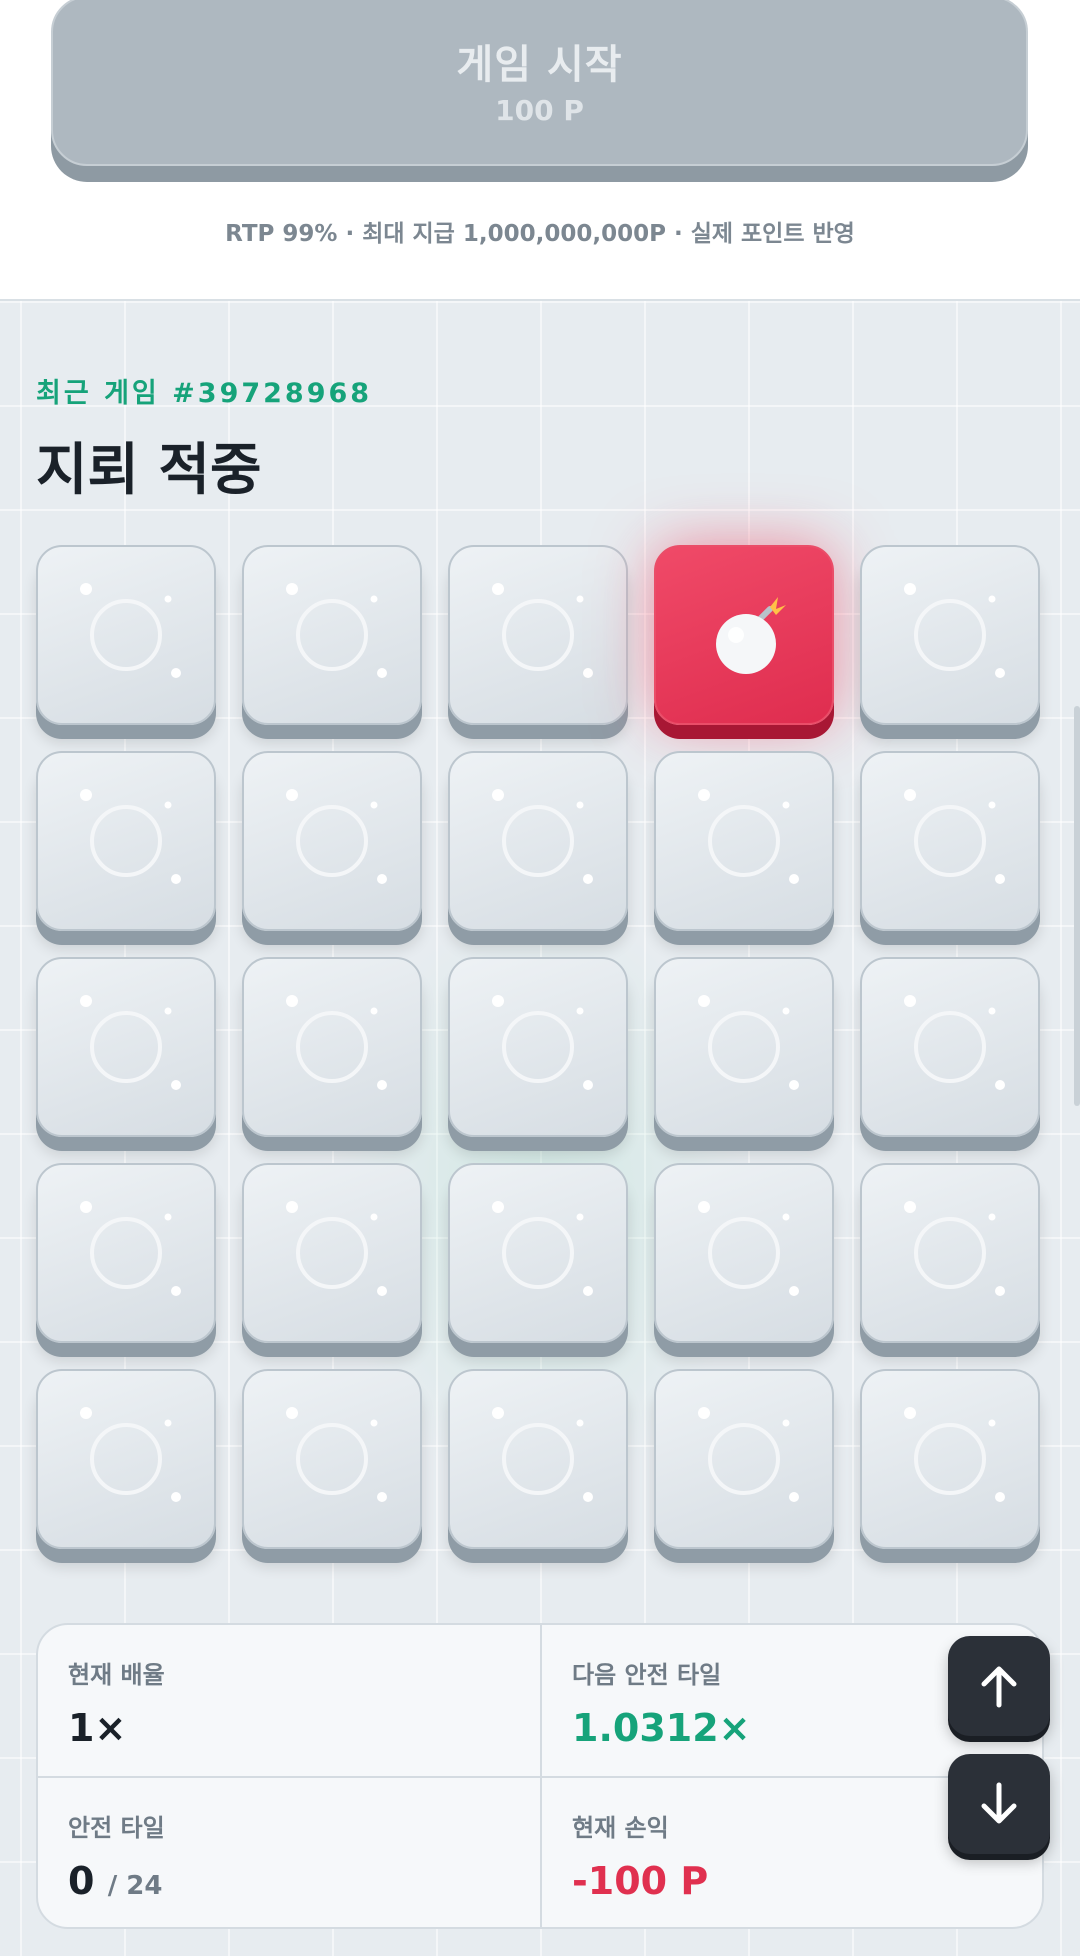  What do you see at coordinates (640, 1881) in the screenshot?
I see `current-pnl-value: -100 P` at bounding box center [640, 1881].